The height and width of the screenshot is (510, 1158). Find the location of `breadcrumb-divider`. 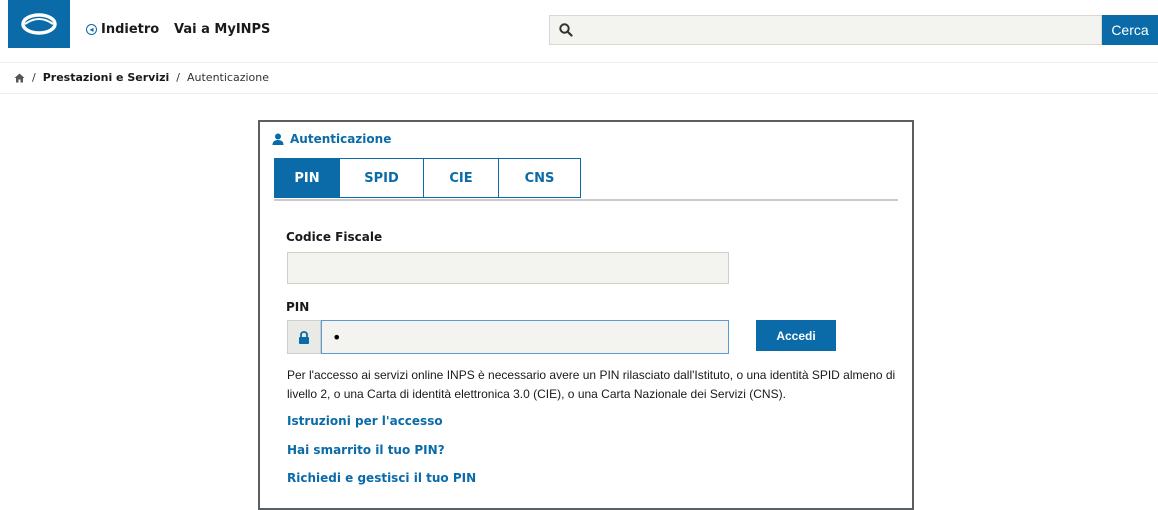

breadcrumb-divider is located at coordinates (579, 93).